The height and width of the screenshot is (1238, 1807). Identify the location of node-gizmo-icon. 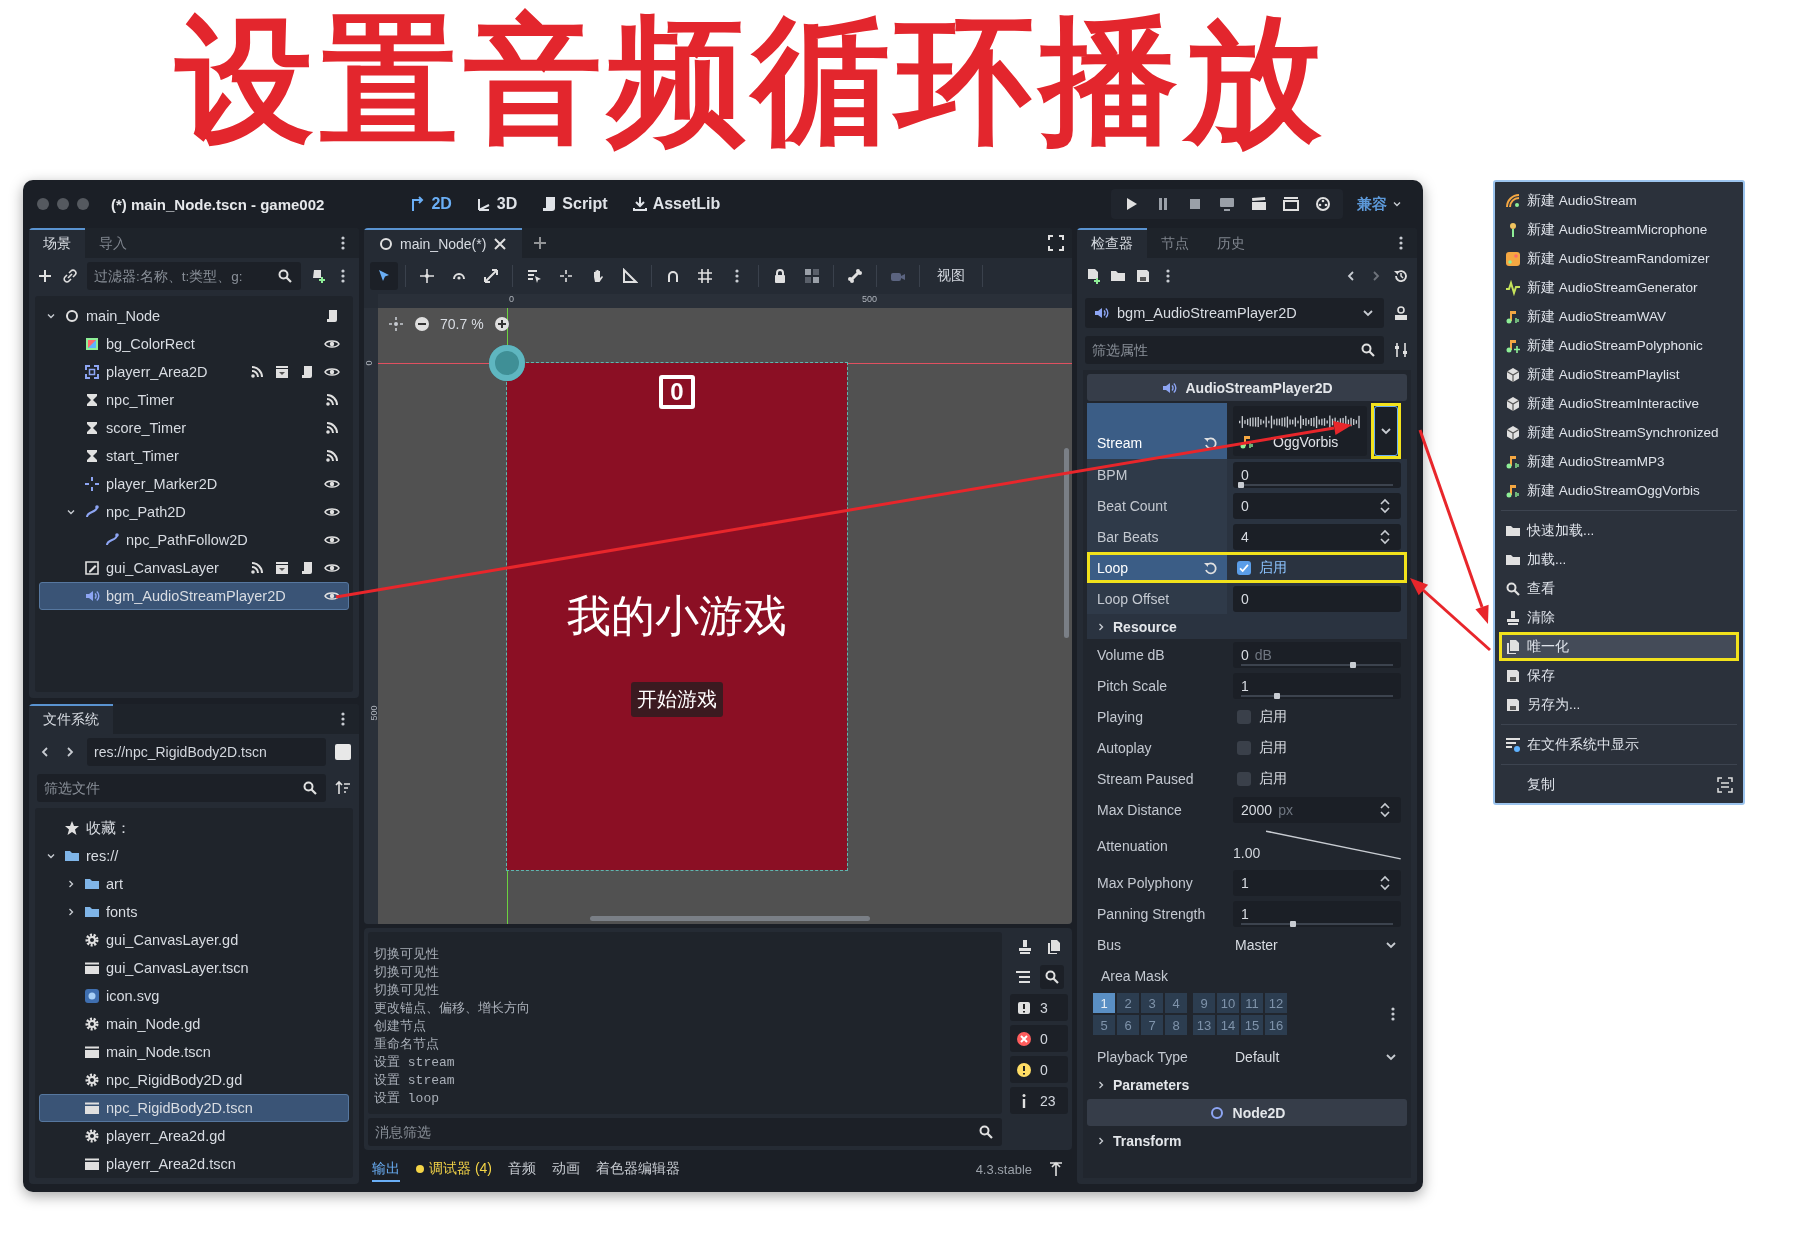
(507, 363).